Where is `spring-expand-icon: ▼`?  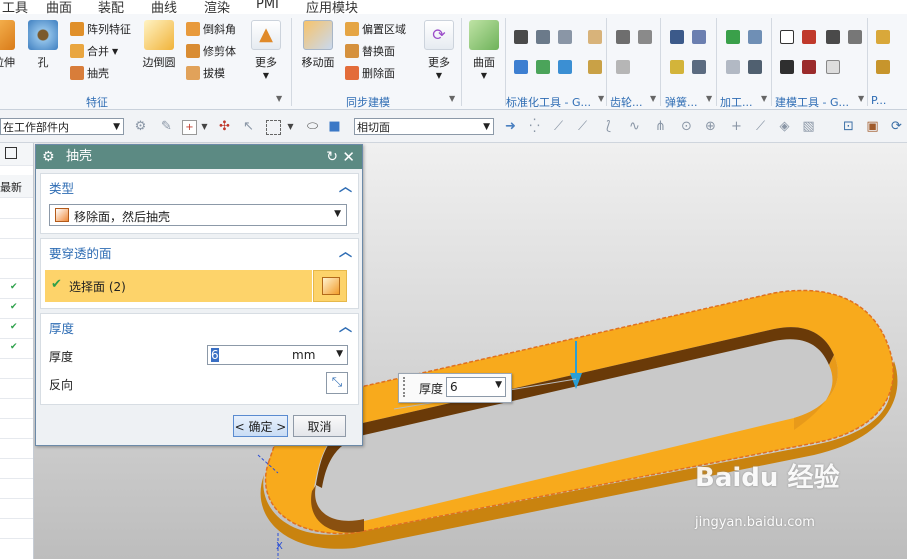
spring-expand-icon: ▼ is located at coordinates (709, 98).